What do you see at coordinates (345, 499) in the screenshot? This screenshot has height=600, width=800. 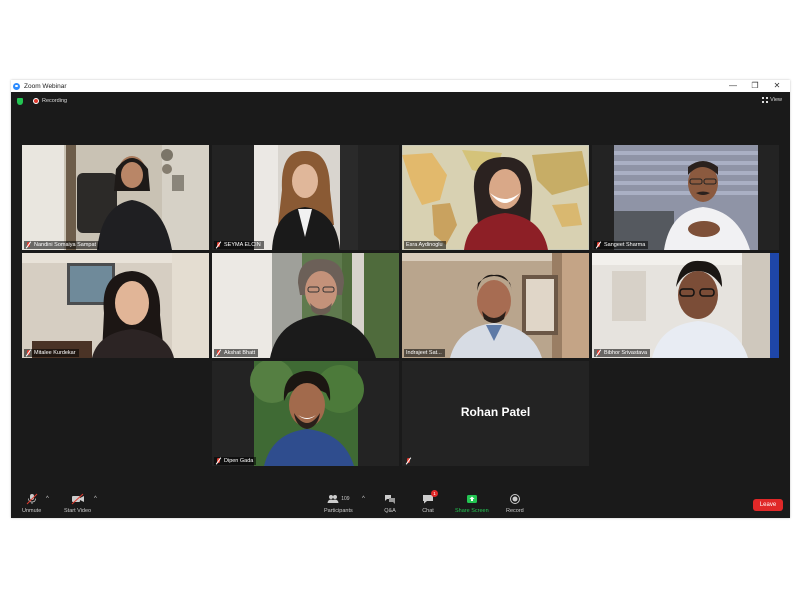 I see `participants-count: 109` at bounding box center [345, 499].